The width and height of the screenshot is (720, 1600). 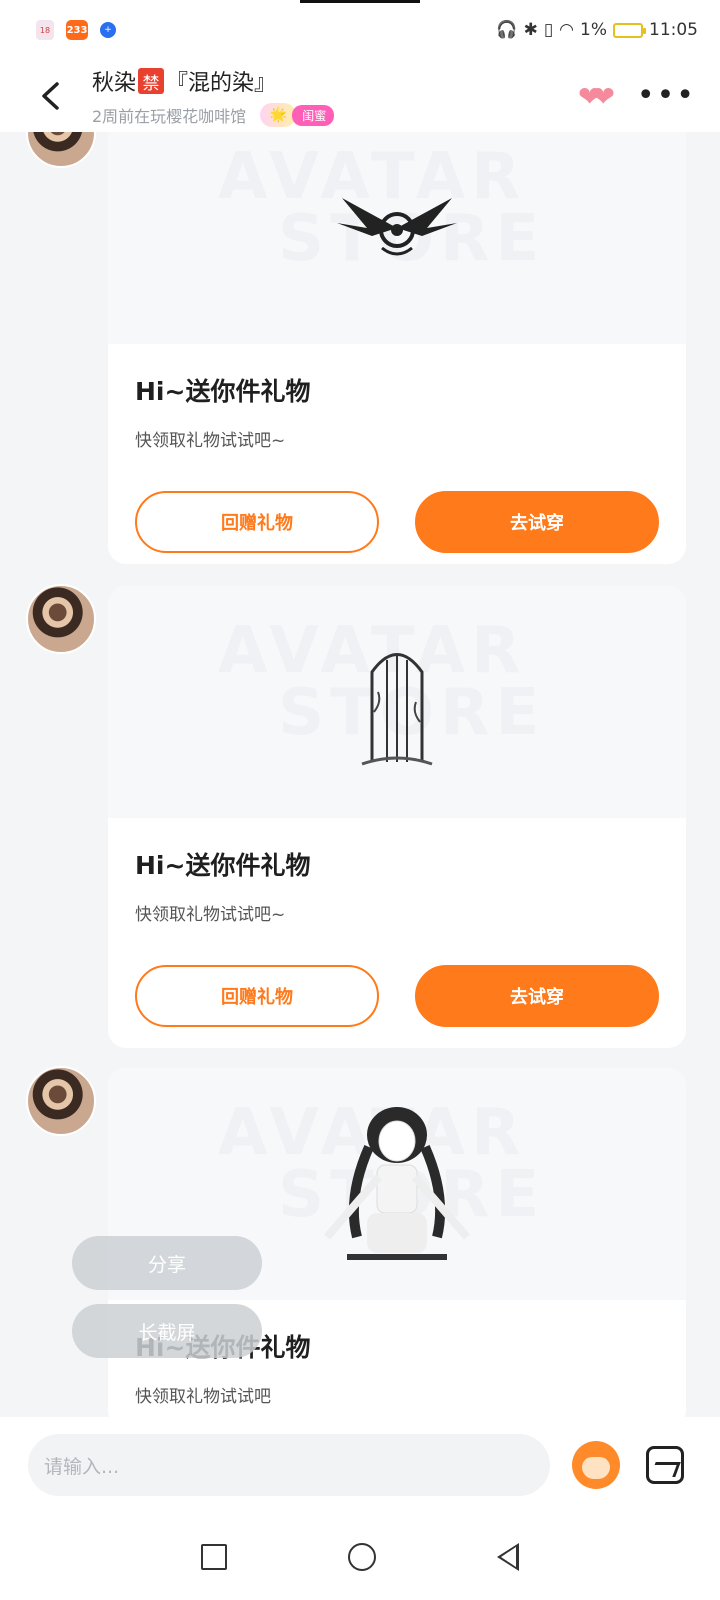 I want to click on image-icon, so click(x=665, y=1465).